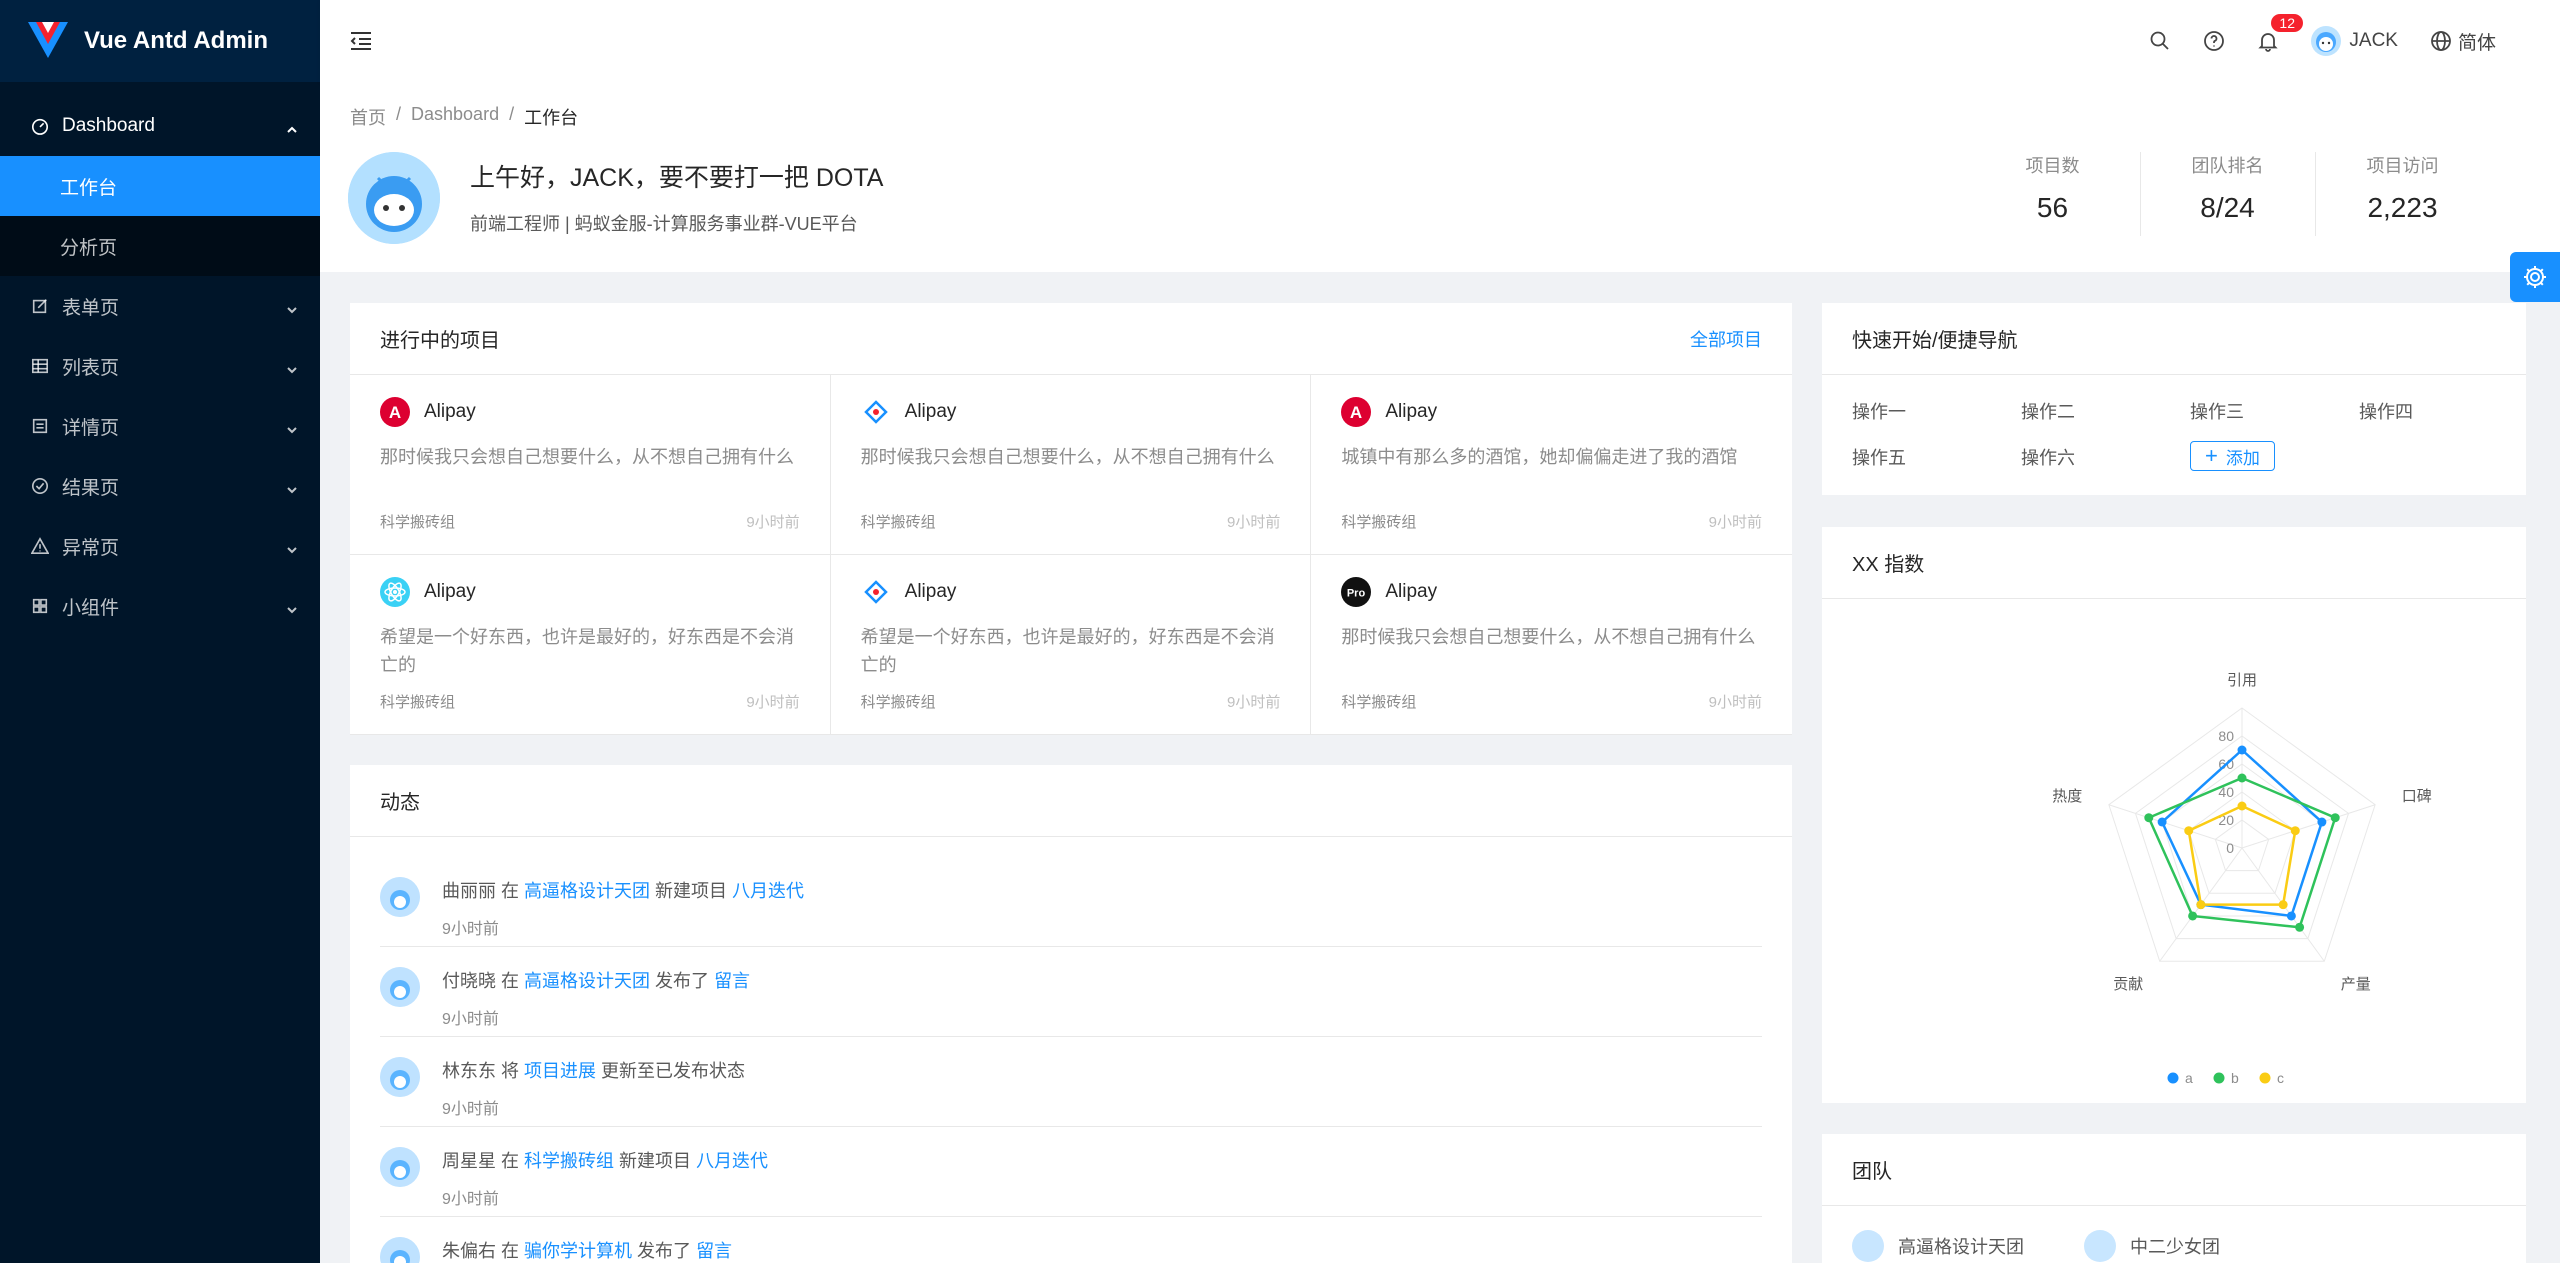 This screenshot has width=2560, height=1263. I want to click on activity-text: 林东东 将 项目进展 更新至已发布状态, so click(593, 1070).